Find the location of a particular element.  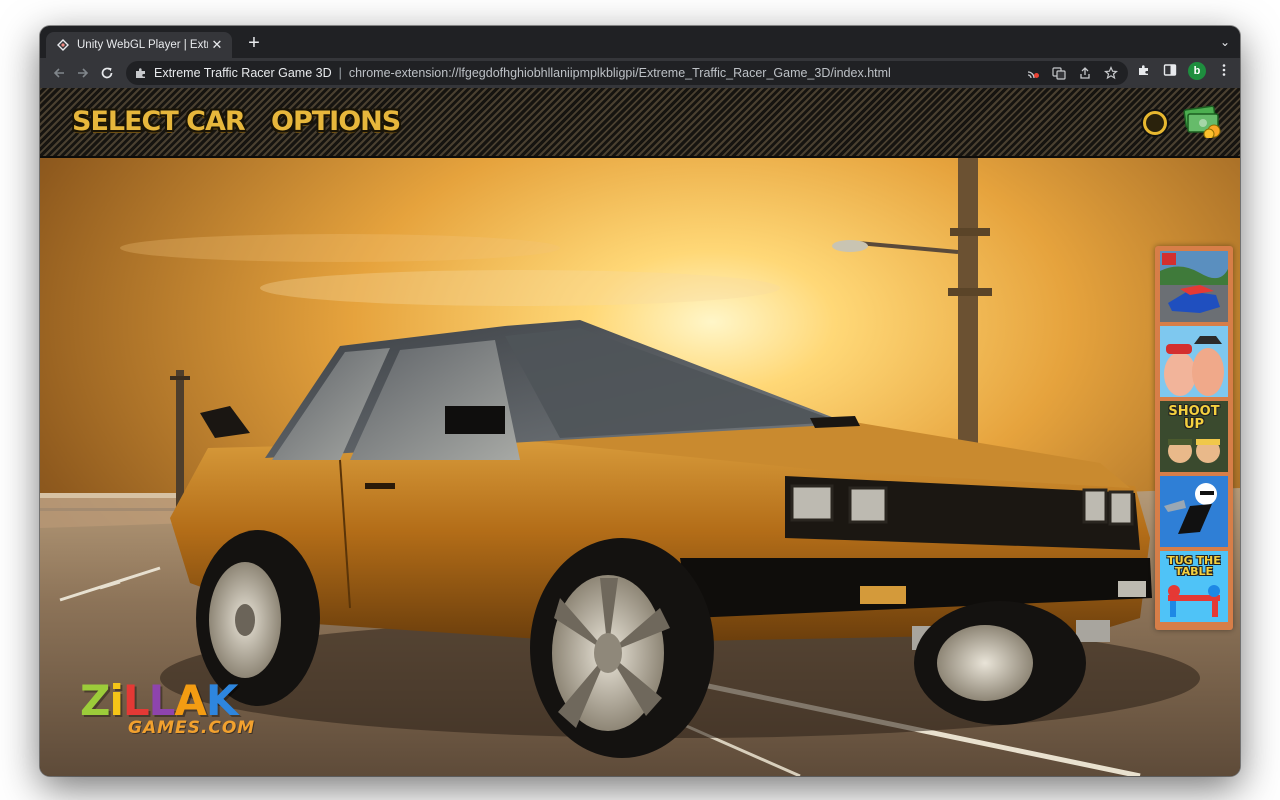

forward-icon is located at coordinates (83, 73).